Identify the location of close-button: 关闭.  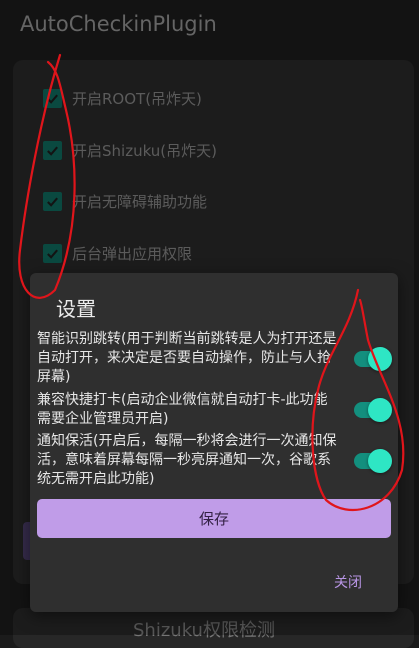
(348, 582).